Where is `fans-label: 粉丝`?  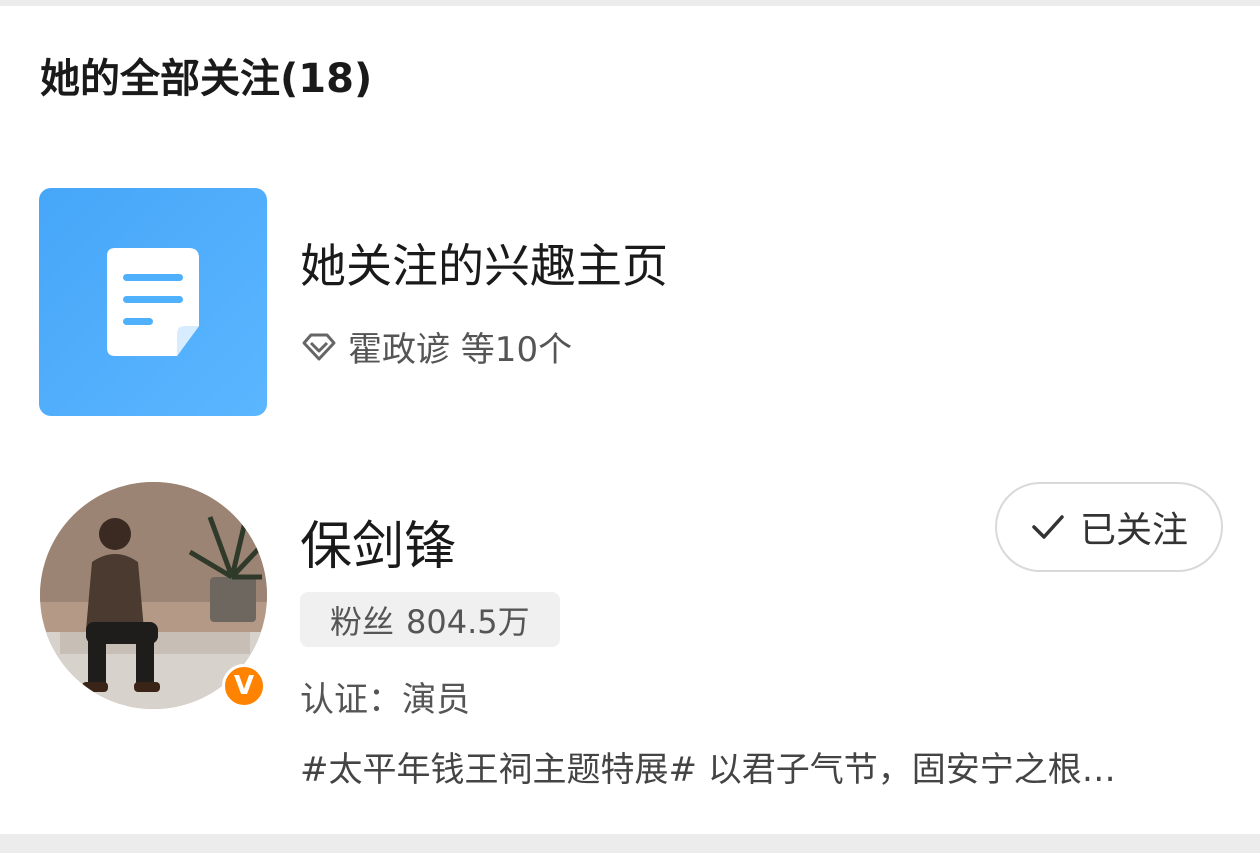 fans-label: 粉丝 is located at coordinates (362, 621).